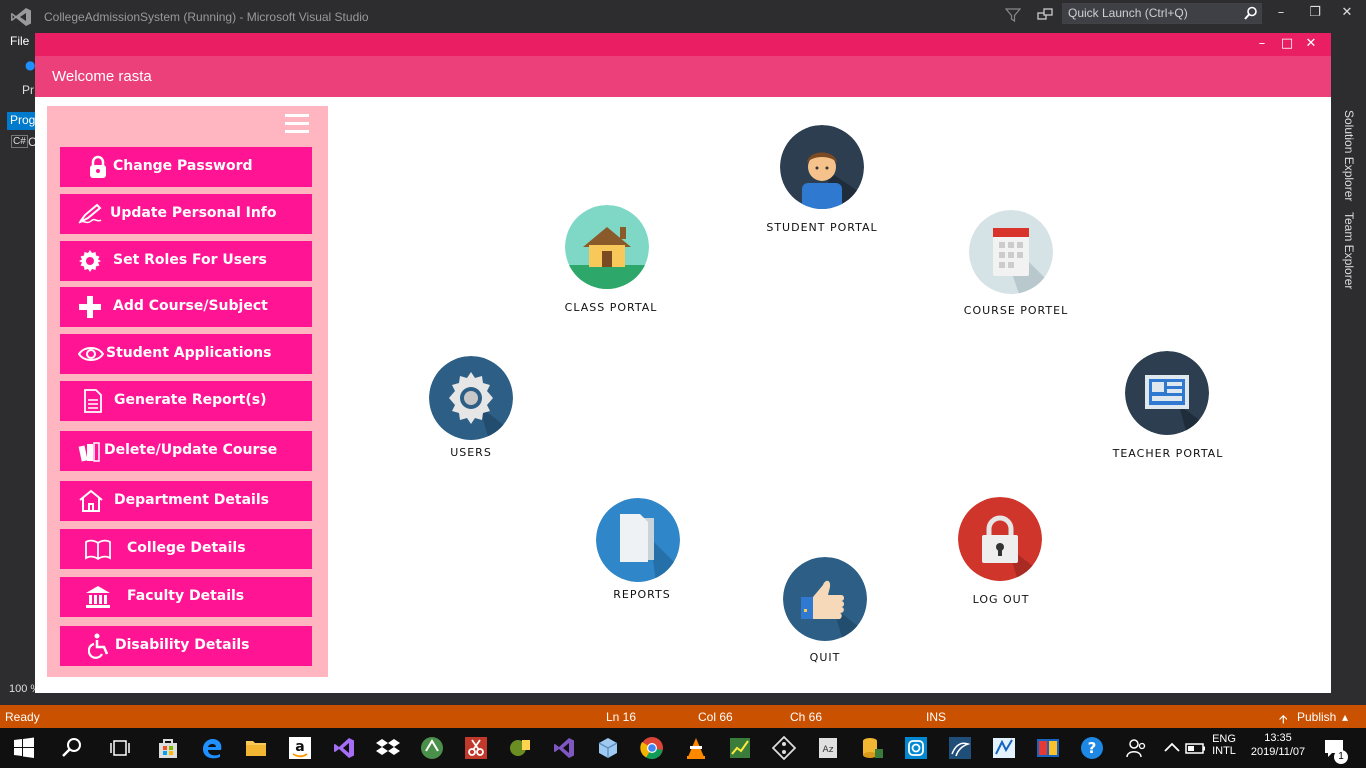 This screenshot has height=768, width=1366. What do you see at coordinates (696, 748) in the screenshot?
I see `vlc-icon` at bounding box center [696, 748].